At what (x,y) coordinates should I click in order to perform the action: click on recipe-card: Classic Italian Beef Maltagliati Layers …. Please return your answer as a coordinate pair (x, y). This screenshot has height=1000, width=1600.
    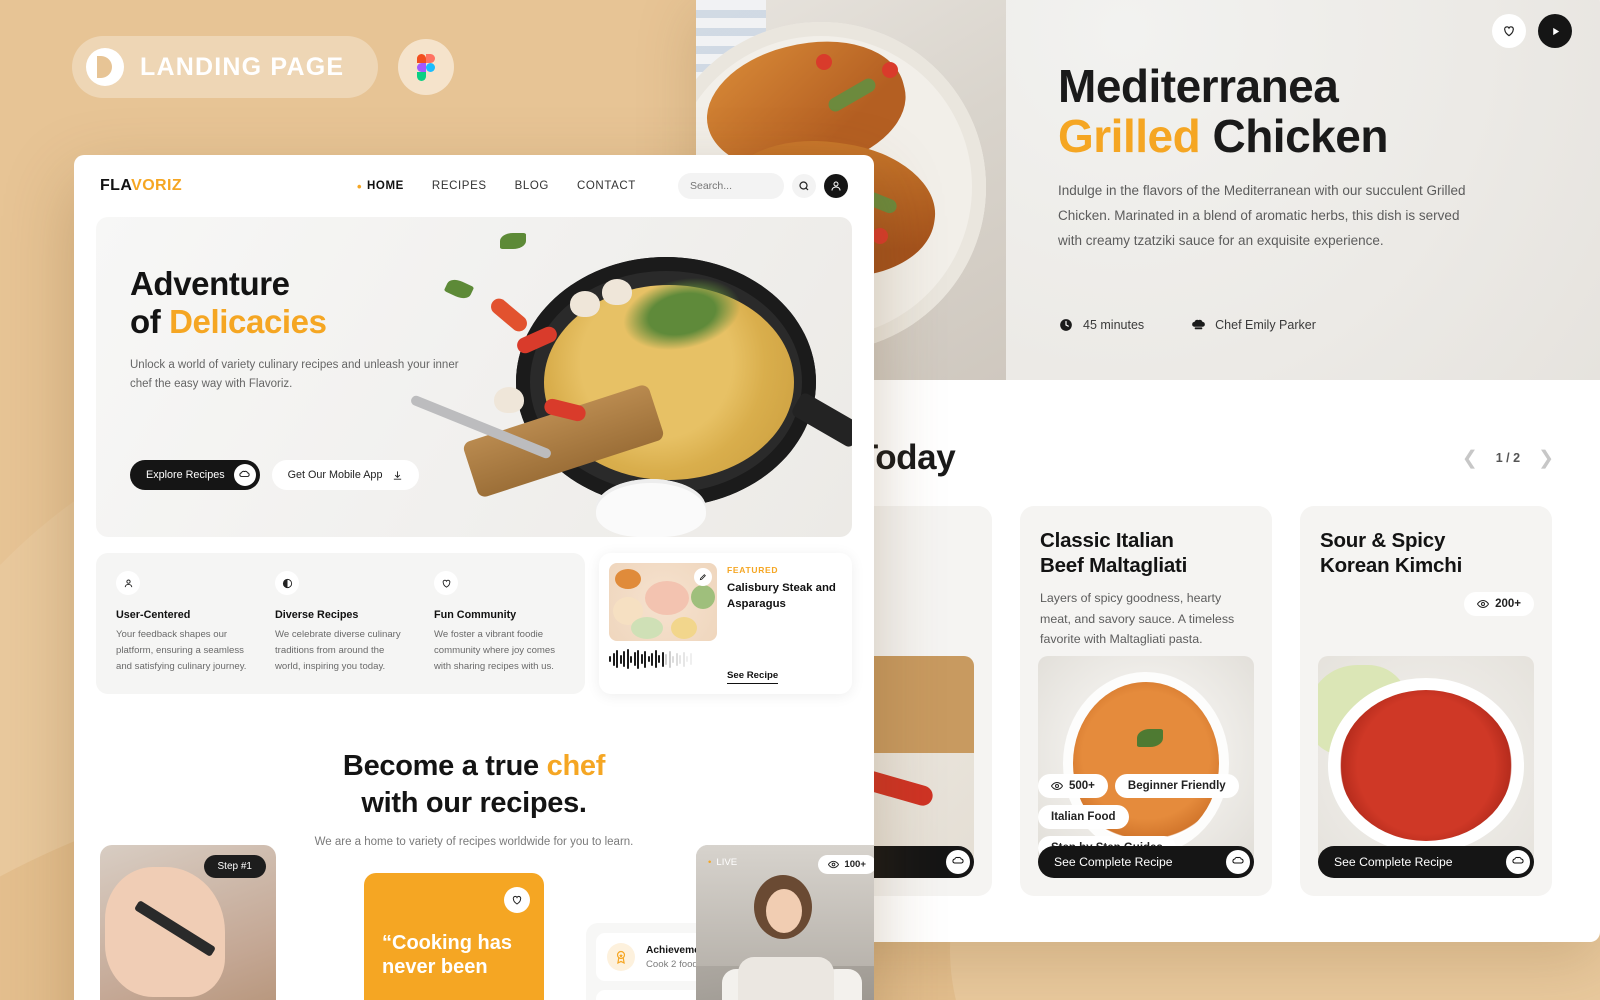
    Looking at the image, I should click on (1146, 701).